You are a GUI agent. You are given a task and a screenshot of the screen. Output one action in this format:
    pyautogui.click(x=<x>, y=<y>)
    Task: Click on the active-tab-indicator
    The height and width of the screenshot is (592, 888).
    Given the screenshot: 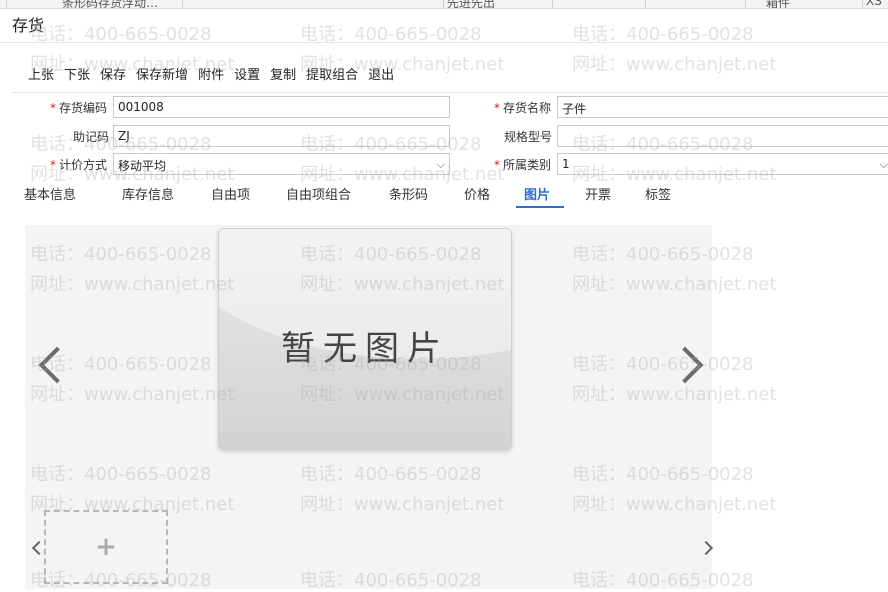 What is the action you would take?
    pyautogui.click(x=540, y=207)
    